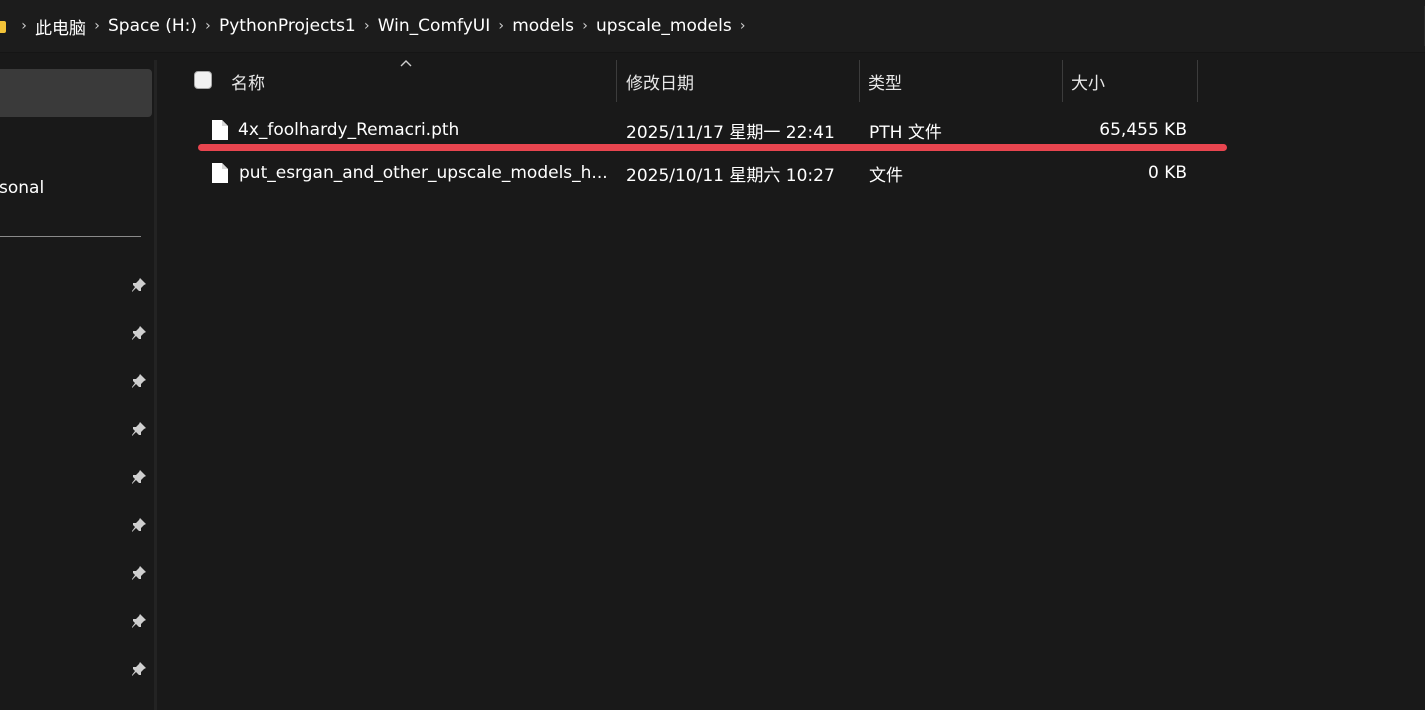 The width and height of the screenshot is (1425, 710). I want to click on sort-up-icon, so click(406, 63).